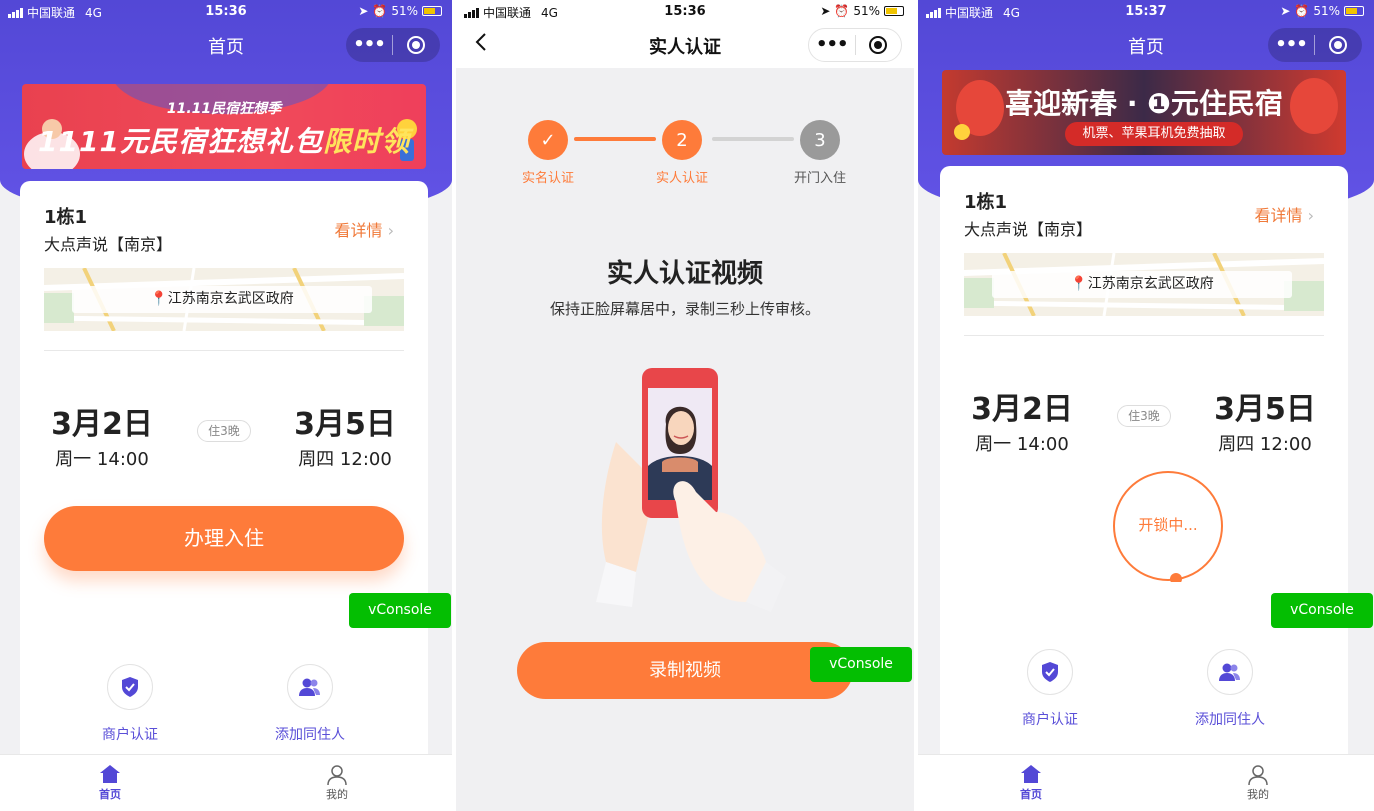 The width and height of the screenshot is (1374, 811). I want to click on divider, so click(224, 350).